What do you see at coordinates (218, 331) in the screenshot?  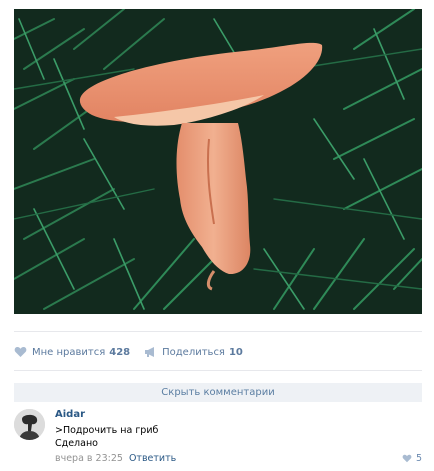 I see `post-divider` at bounding box center [218, 331].